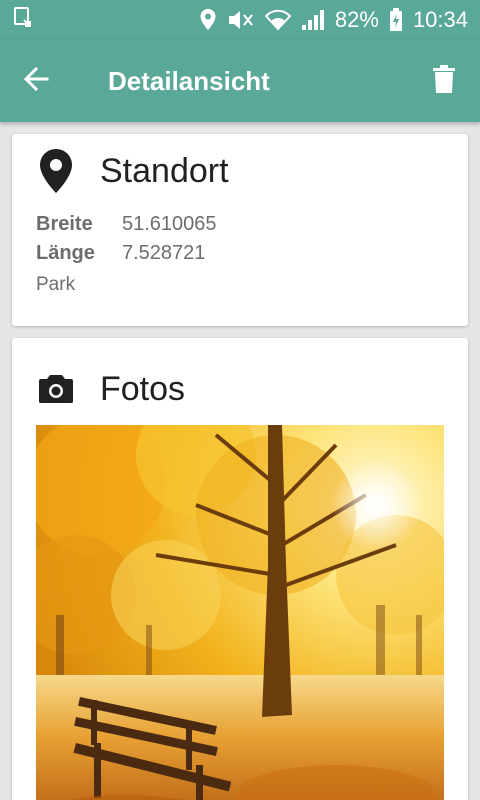 The width and height of the screenshot is (480, 800). Describe the element at coordinates (277, 20) in the screenshot. I see `wifi-icon` at that location.